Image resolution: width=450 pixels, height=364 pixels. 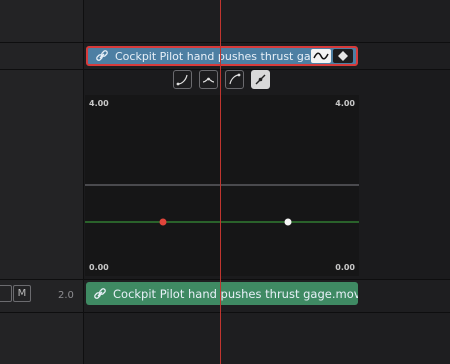 I want to click on ease-in-icon, so click(x=182, y=80).